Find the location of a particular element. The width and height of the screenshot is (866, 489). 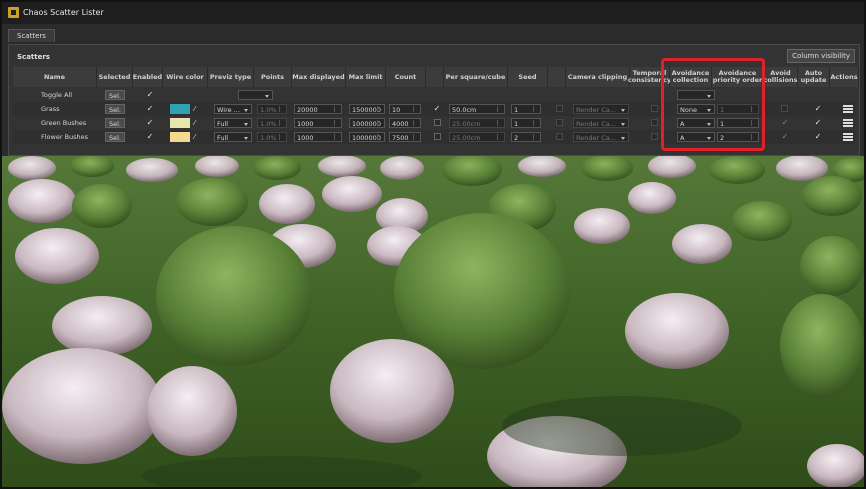

row-name: Flower Bushes is located at coordinates (65, 137).